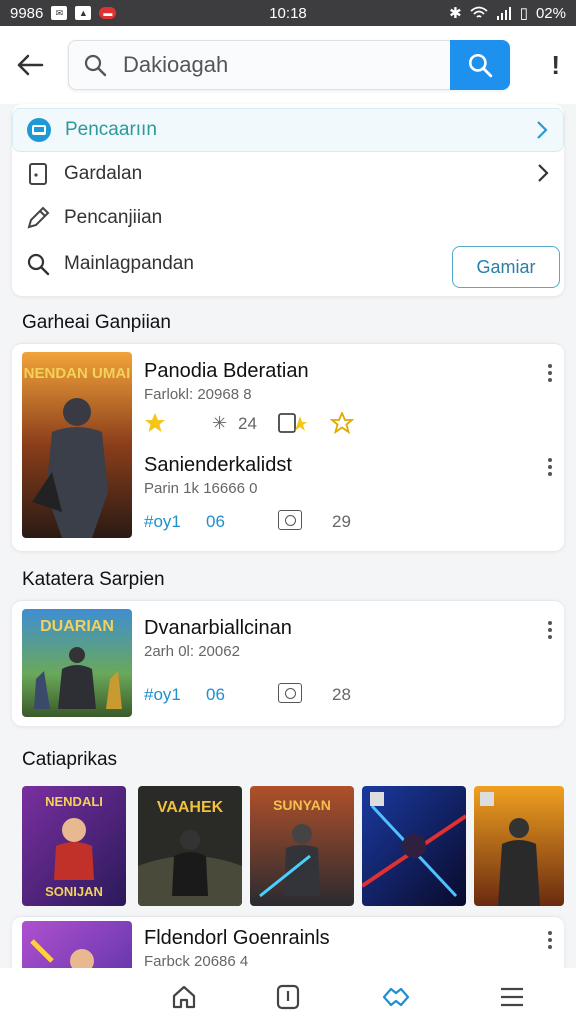 This screenshot has height=1024, width=576. What do you see at coordinates (83, 13) in the screenshot?
I see `app-notification-icon: ▲` at bounding box center [83, 13].